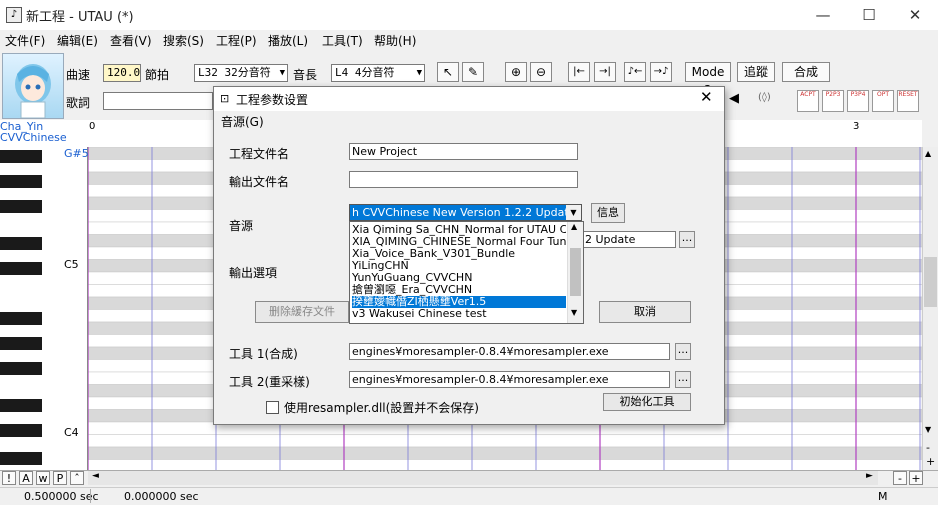 The width and height of the screenshot is (938, 505). Describe the element at coordinates (869, 15) in the screenshot. I see `maximize-button: ☐` at that location.